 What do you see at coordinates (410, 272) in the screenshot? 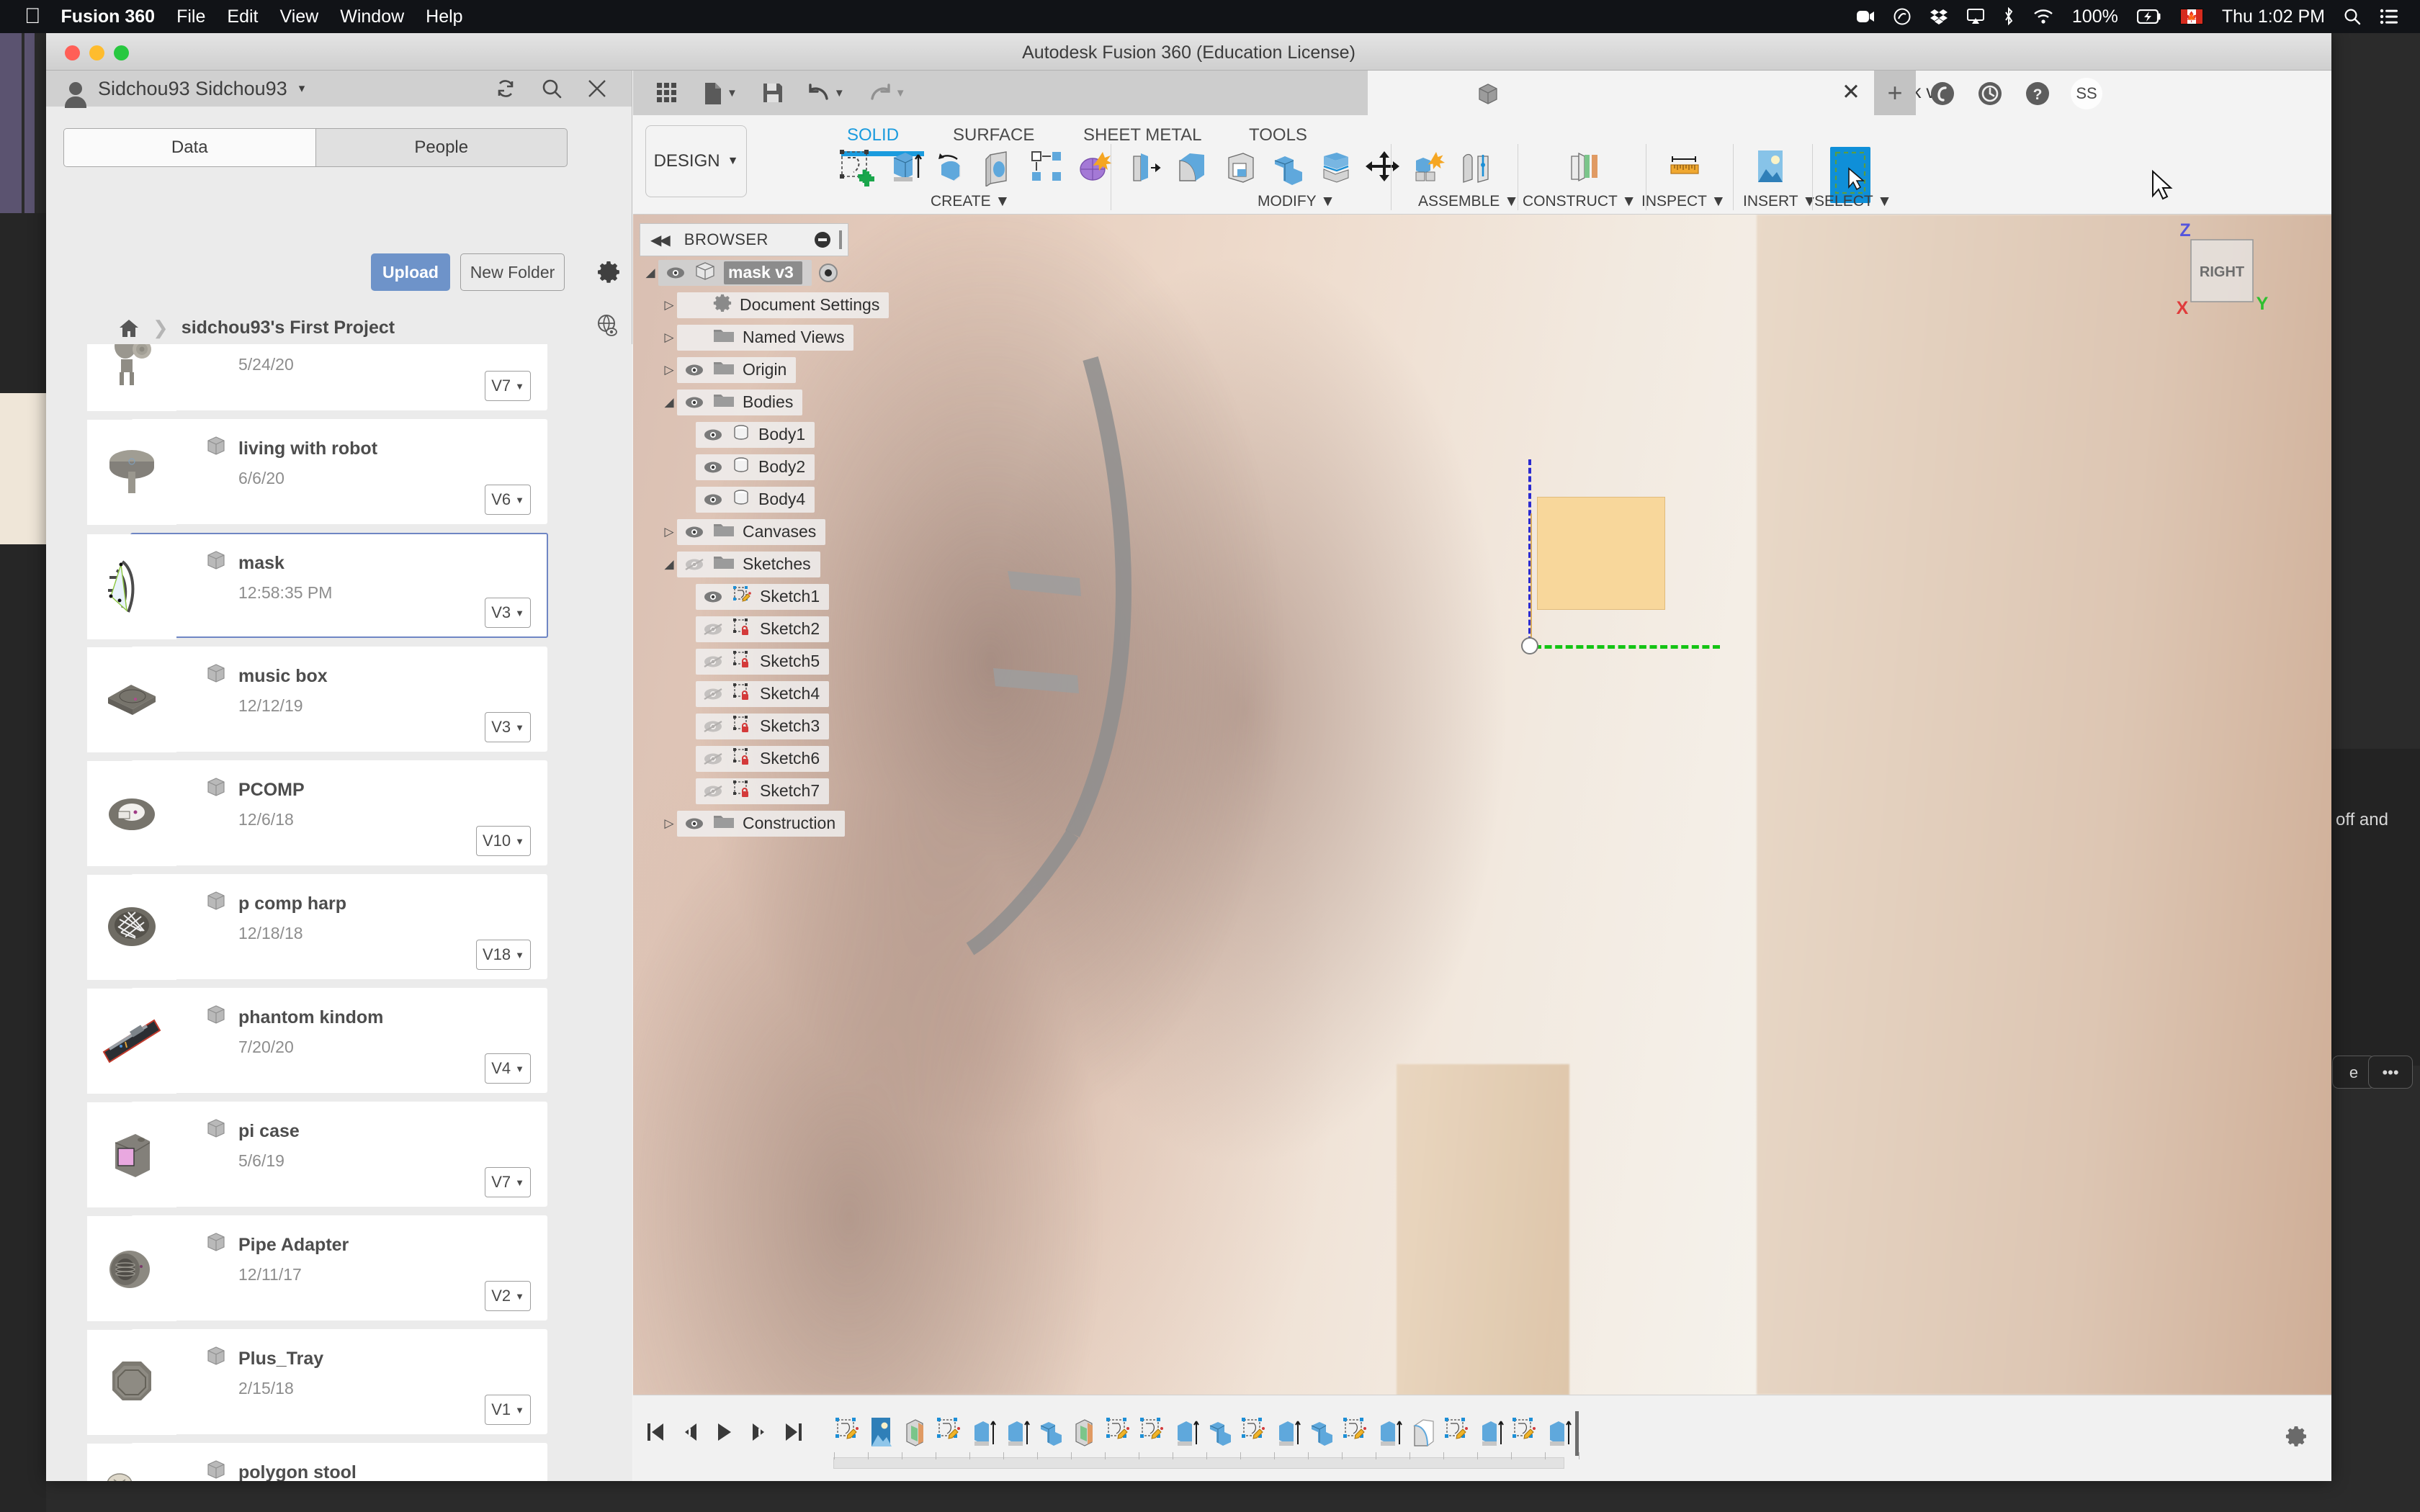
I see `upload-button: Upload` at bounding box center [410, 272].